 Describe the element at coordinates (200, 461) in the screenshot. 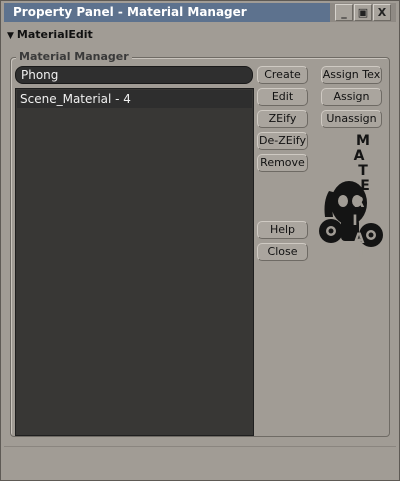

I see `status-bar` at that location.